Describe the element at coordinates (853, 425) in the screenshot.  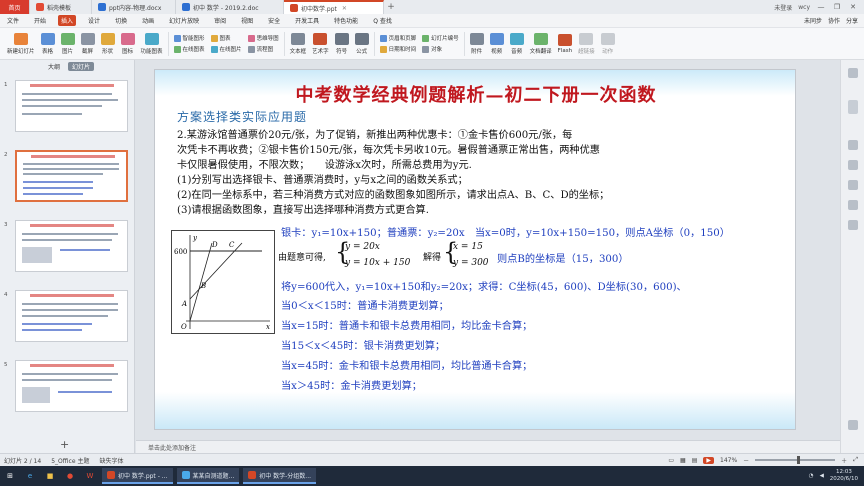
I see `scroll-down-icon` at that location.